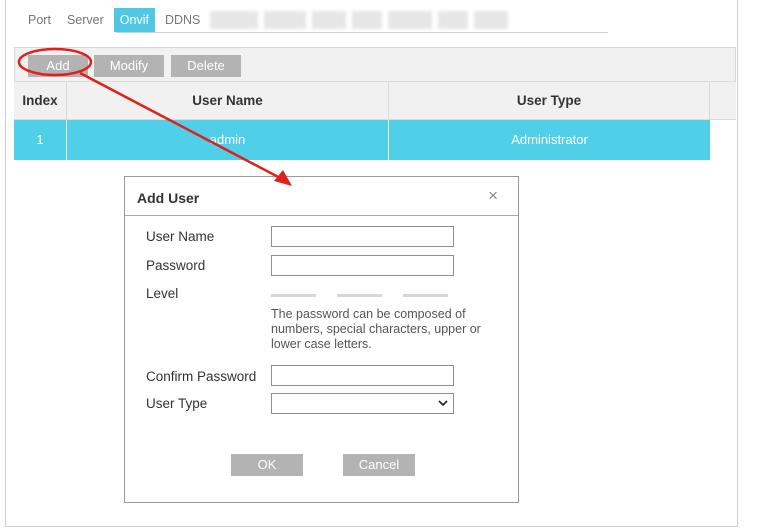 The height and width of the screenshot is (529, 760). I want to click on level-label: Level, so click(162, 293).